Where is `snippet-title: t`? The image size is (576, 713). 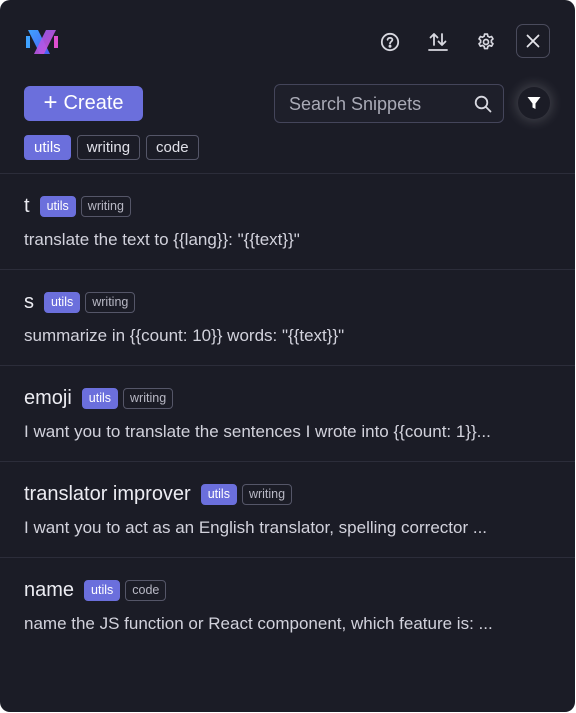 snippet-title: t is located at coordinates (27, 205).